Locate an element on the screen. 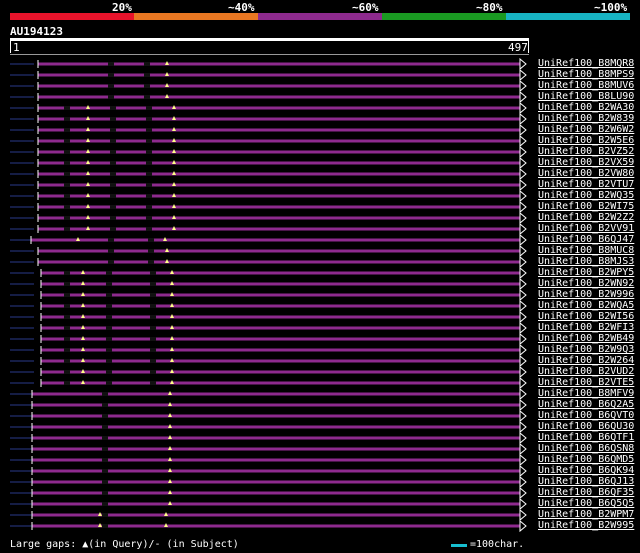 Image resolution: width=640 pixels, height=553 pixels. hit-link: UniRef100_B2VV91 is located at coordinates (586, 228).